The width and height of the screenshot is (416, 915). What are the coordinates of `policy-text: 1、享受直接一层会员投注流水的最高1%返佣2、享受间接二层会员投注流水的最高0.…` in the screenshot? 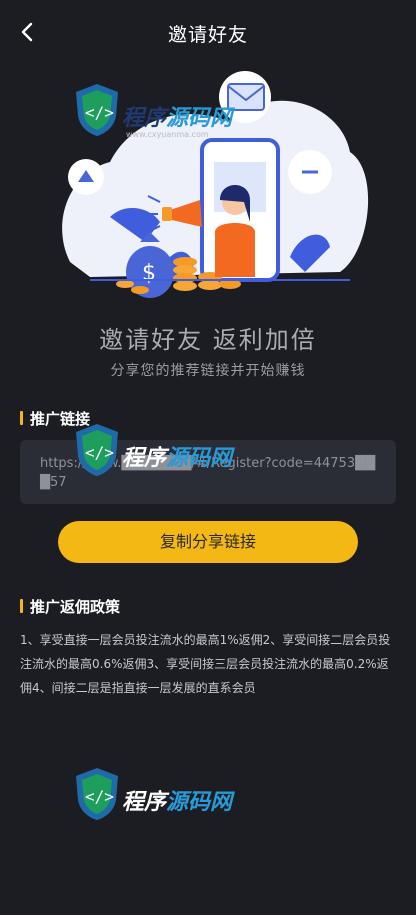 It's located at (205, 664).